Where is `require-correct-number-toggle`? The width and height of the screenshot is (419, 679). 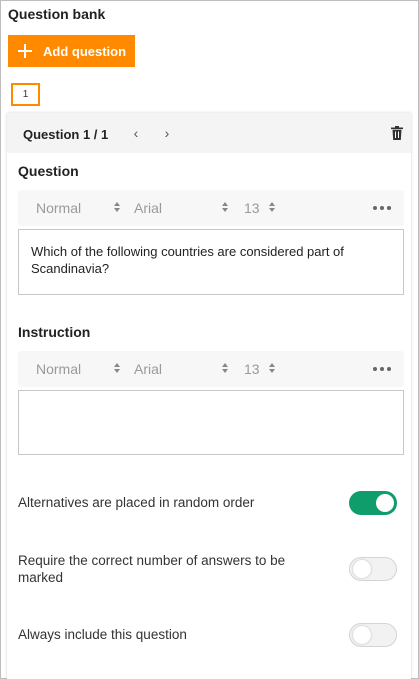 require-correct-number-toggle is located at coordinates (373, 569).